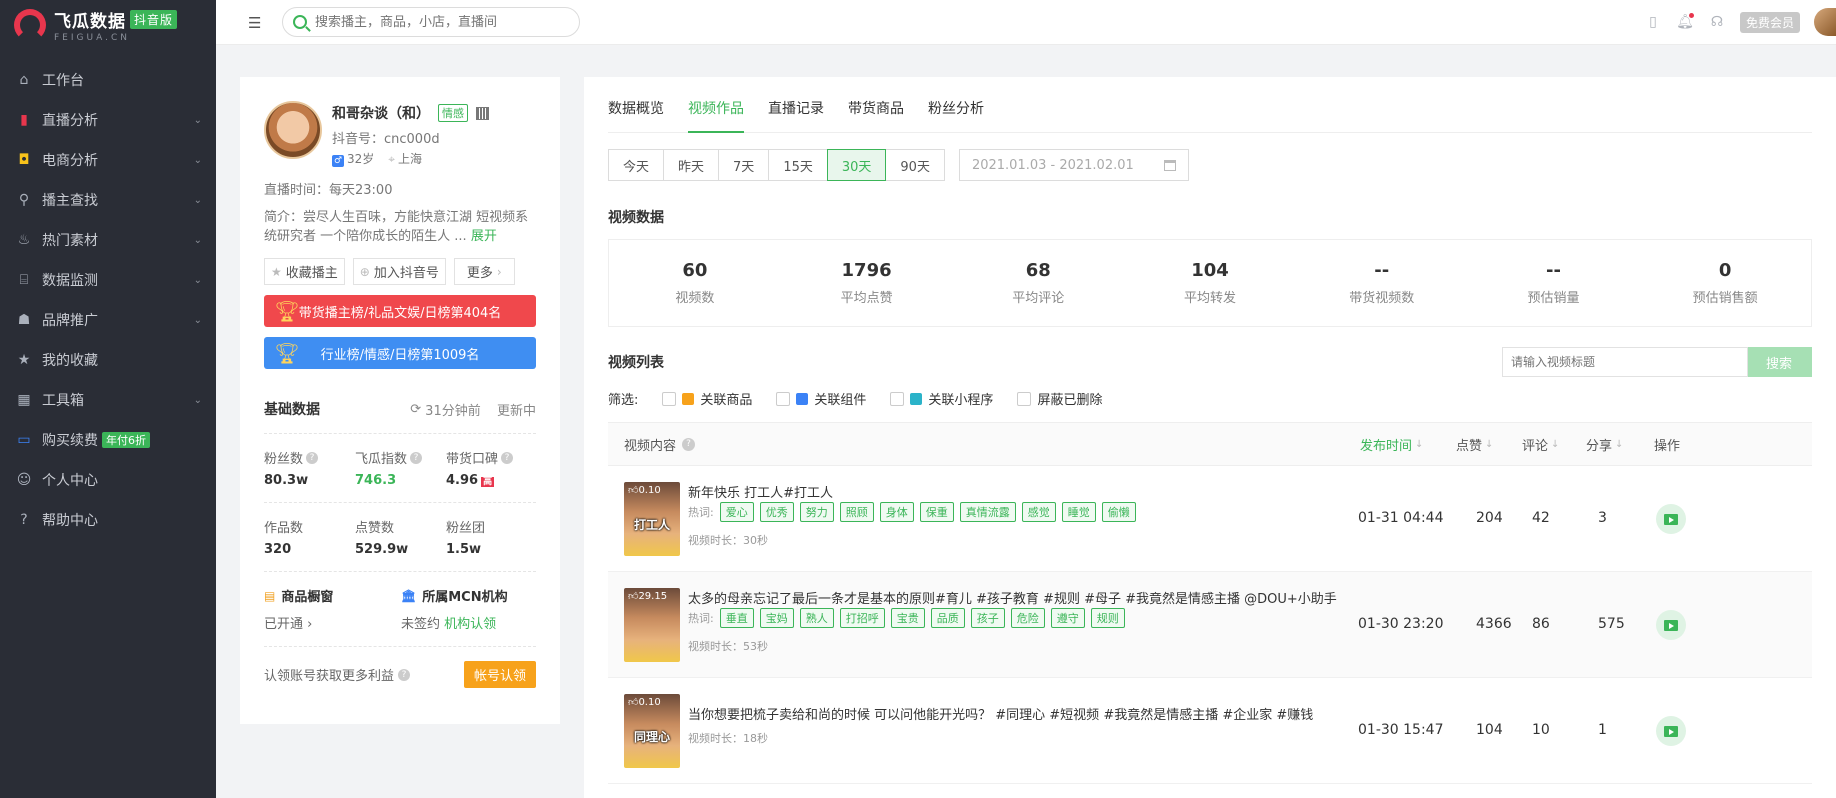 This screenshot has width=1836, height=798. Describe the element at coordinates (691, 165) in the screenshot. I see `date-button: 昨天` at that location.